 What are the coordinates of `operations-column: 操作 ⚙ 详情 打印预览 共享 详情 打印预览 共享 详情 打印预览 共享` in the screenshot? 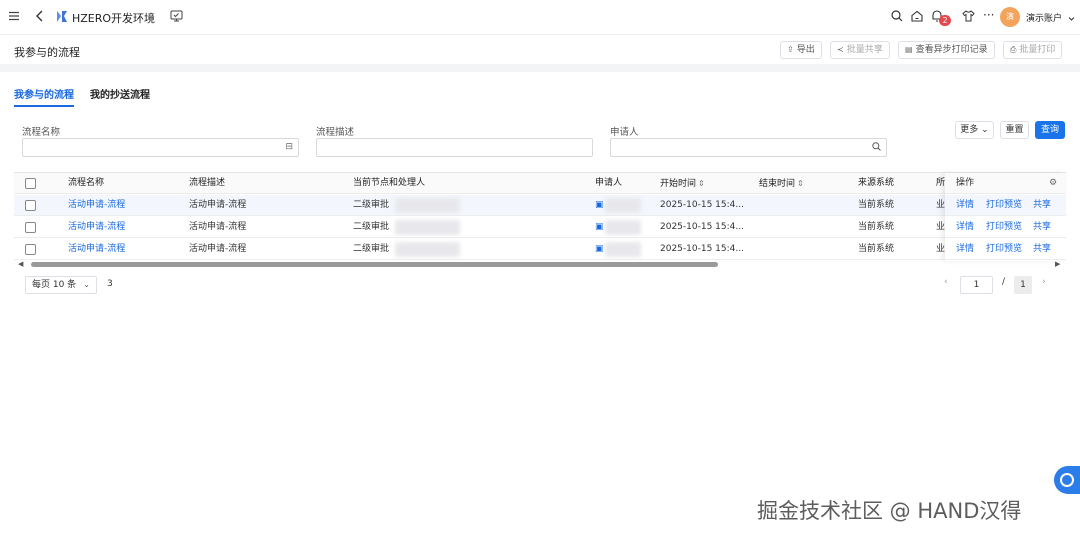 It's located at (1005, 217).